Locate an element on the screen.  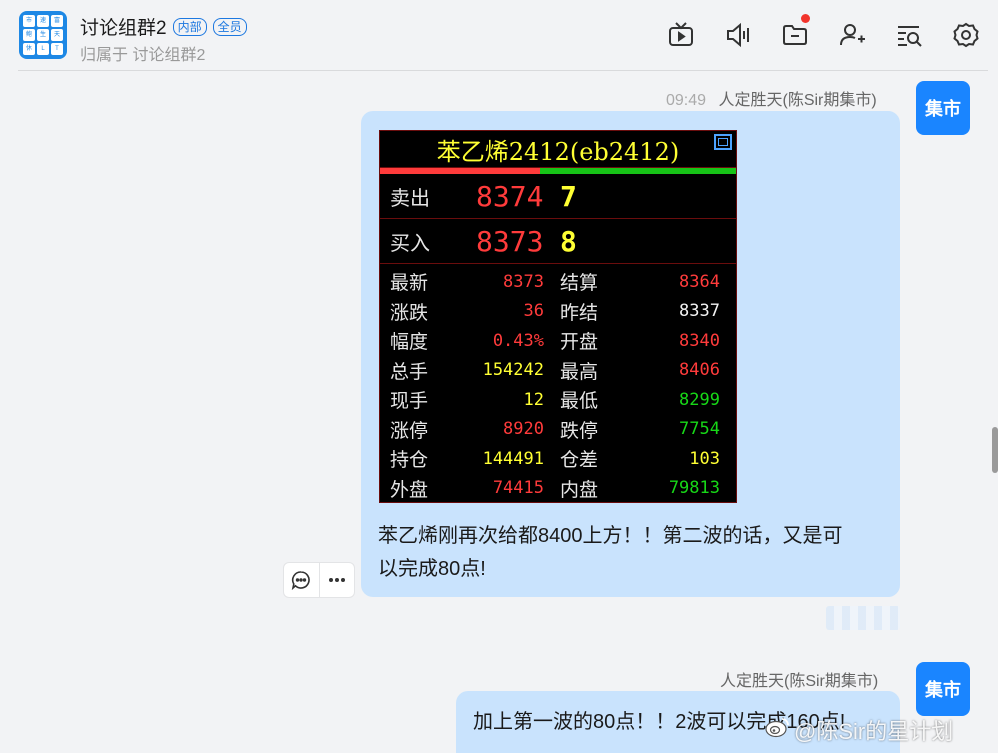
watermark-text: @陈Sir的星计划 is located at coordinates (874, 731).